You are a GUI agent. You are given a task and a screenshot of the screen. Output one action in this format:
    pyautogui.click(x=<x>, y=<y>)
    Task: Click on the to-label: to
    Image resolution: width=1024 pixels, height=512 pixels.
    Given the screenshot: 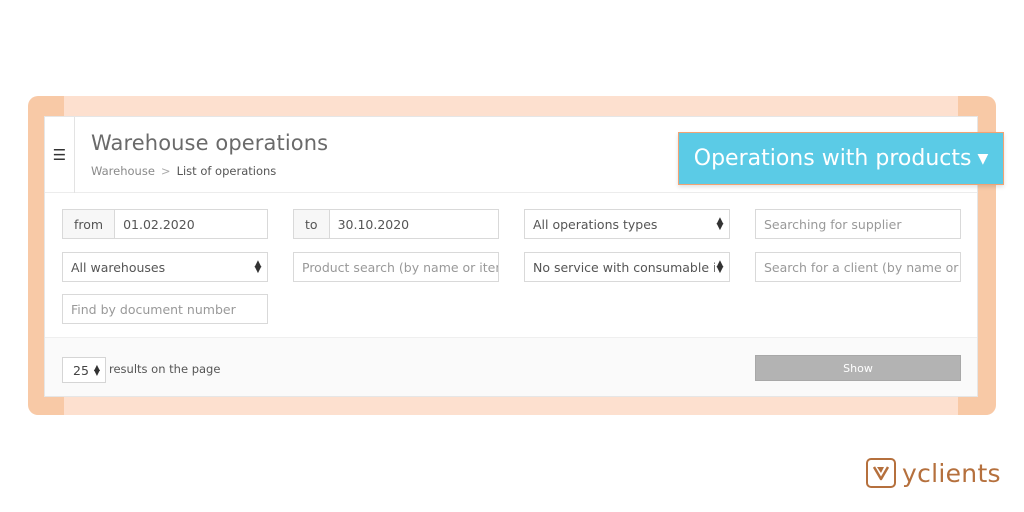 What is the action you would take?
    pyautogui.click(x=312, y=224)
    